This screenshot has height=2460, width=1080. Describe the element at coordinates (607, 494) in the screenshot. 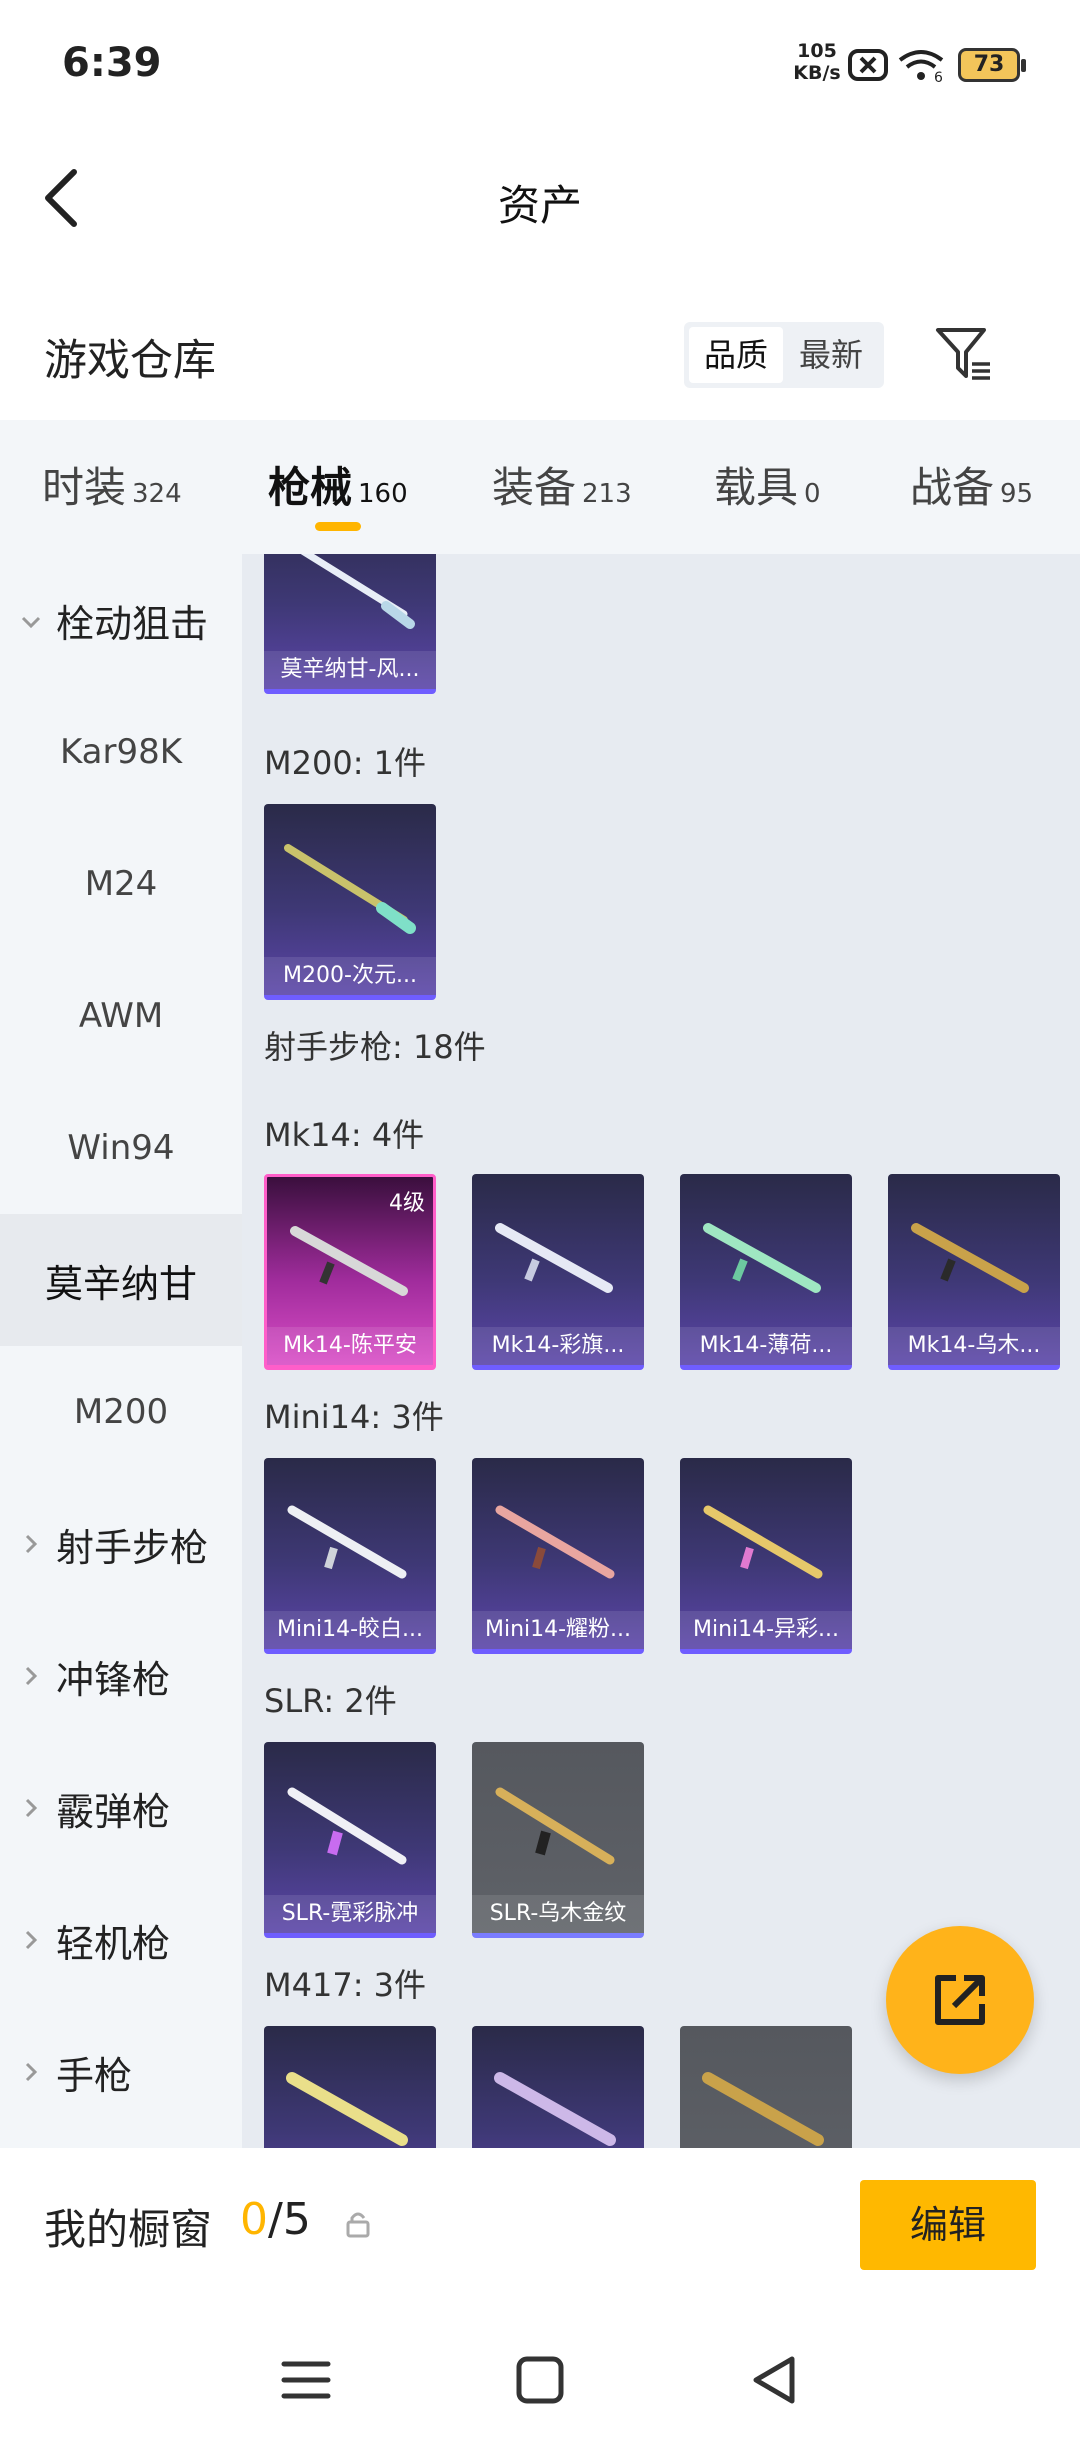

I see `tab-count: 213` at that location.